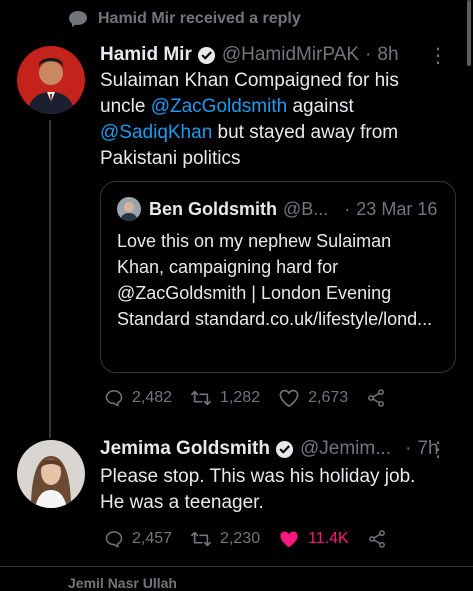 This screenshot has width=473, height=591. I want to click on reply-button: 2,482, so click(138, 398).